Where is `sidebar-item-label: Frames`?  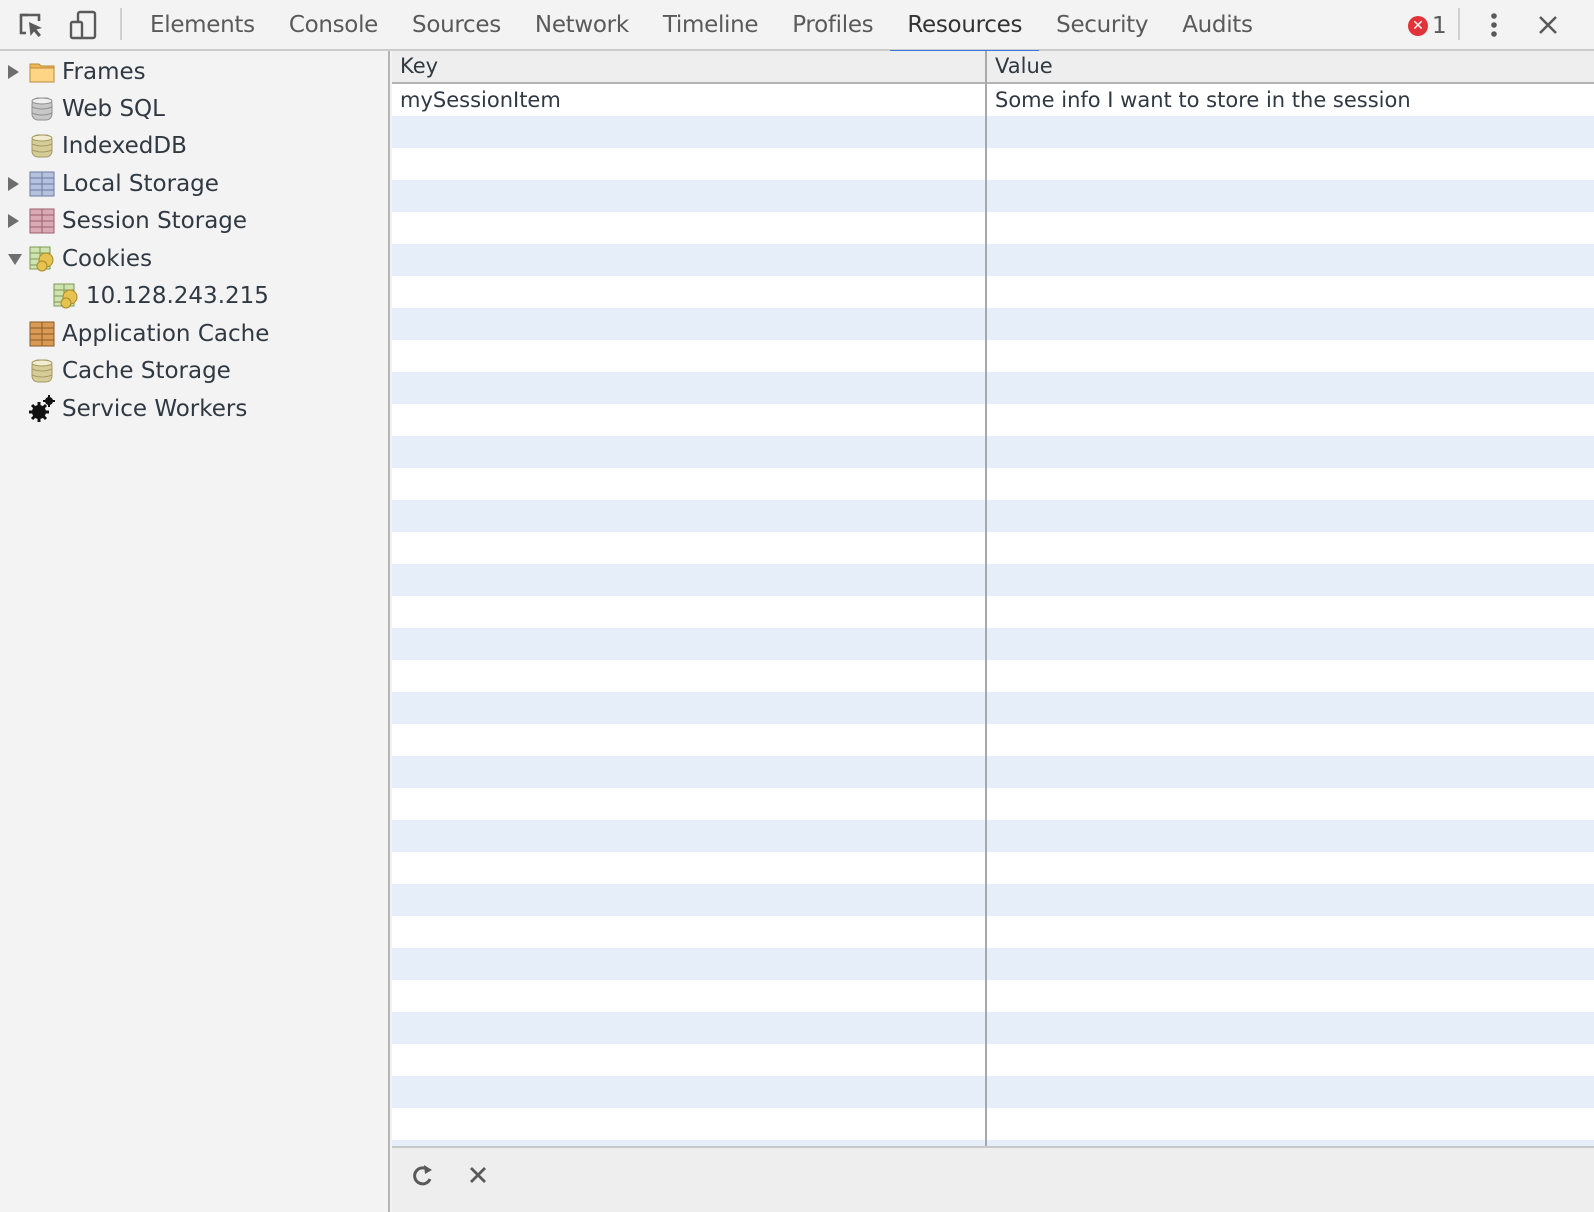 sidebar-item-label: Frames is located at coordinates (104, 72).